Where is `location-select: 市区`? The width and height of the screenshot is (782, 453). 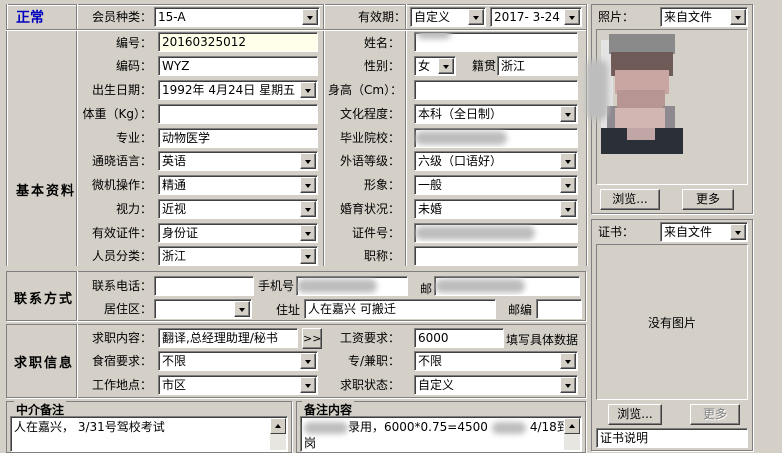
location-select: 市区 is located at coordinates (238, 385).